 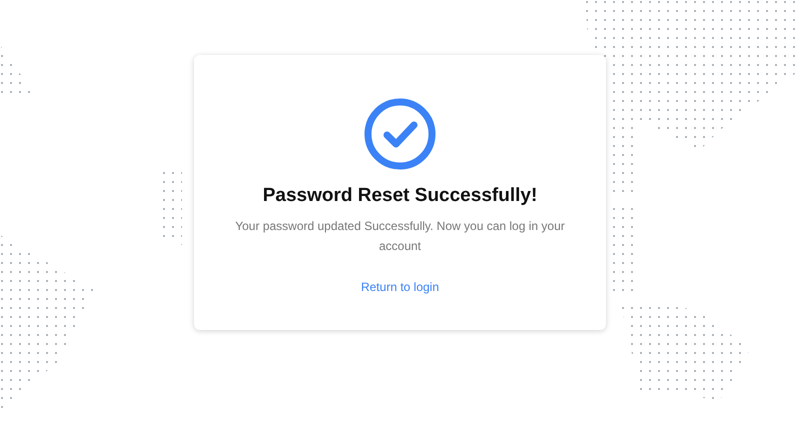 What do you see at coordinates (400, 236) in the screenshot?
I see `message-text: Your password updated Successfully. Now you can log in your account` at bounding box center [400, 236].